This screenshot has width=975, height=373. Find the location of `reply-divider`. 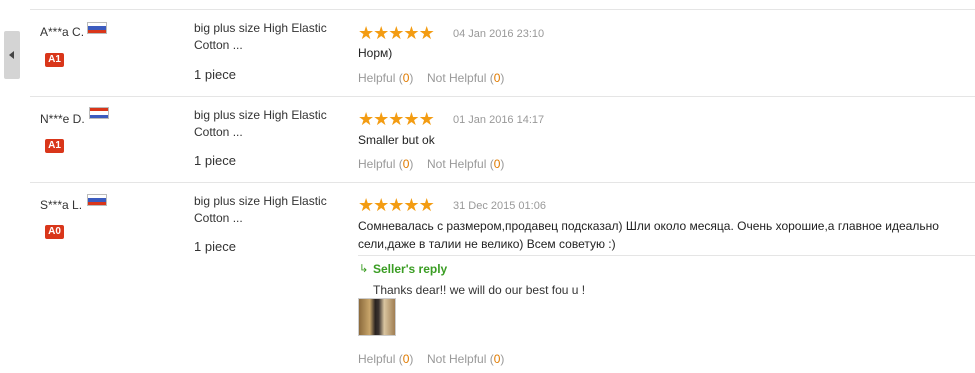

reply-divider is located at coordinates (666, 255).